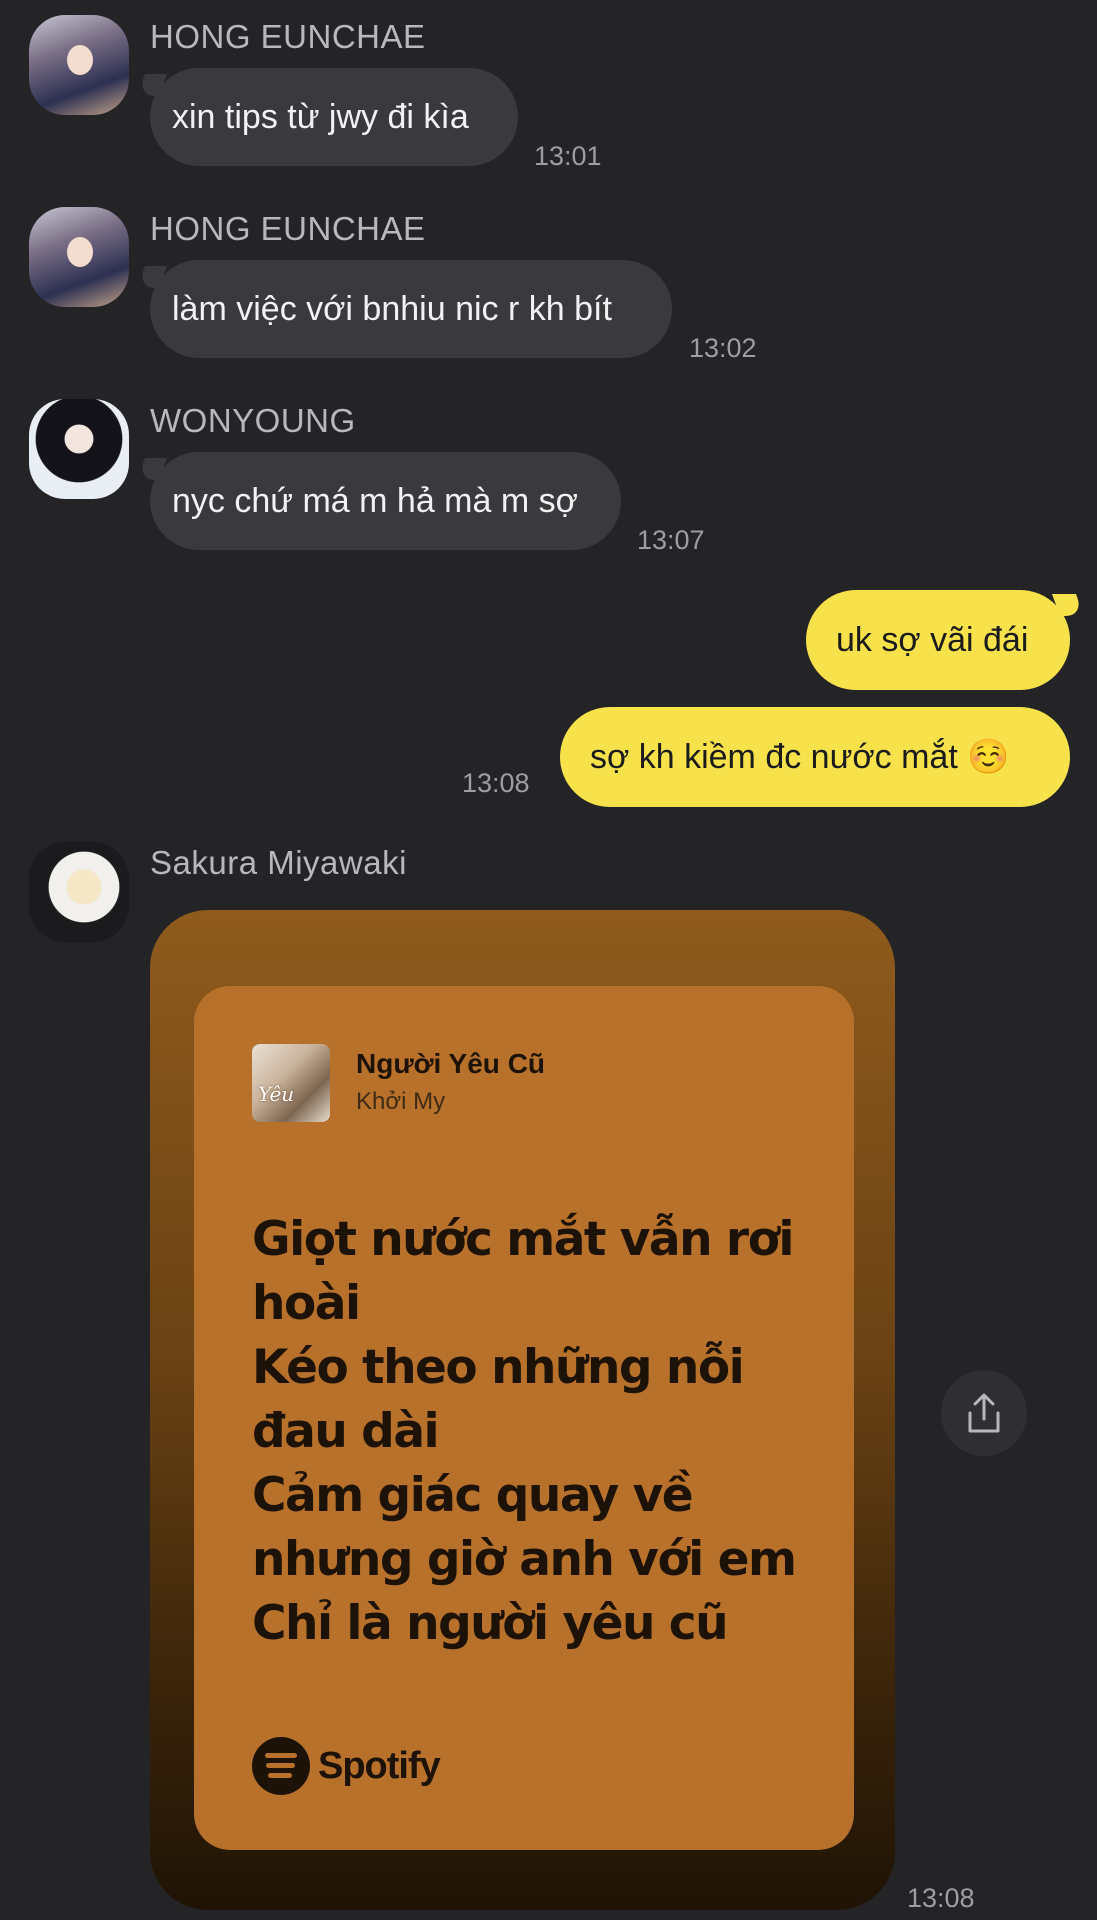  What do you see at coordinates (815, 757) in the screenshot?
I see `outgoing-message-bubble: sợ kh kiềm đc nước mắt ☺️` at bounding box center [815, 757].